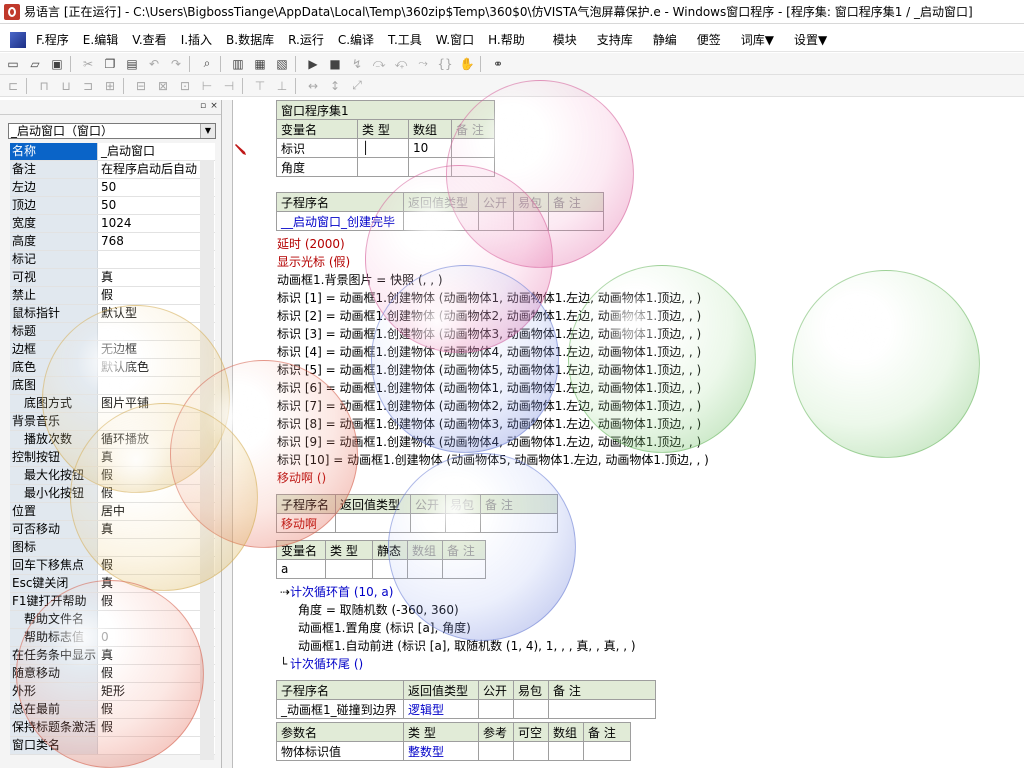  Describe the element at coordinates (112, 476) in the screenshot. I see `property-row: 最大化按钮假` at that location.